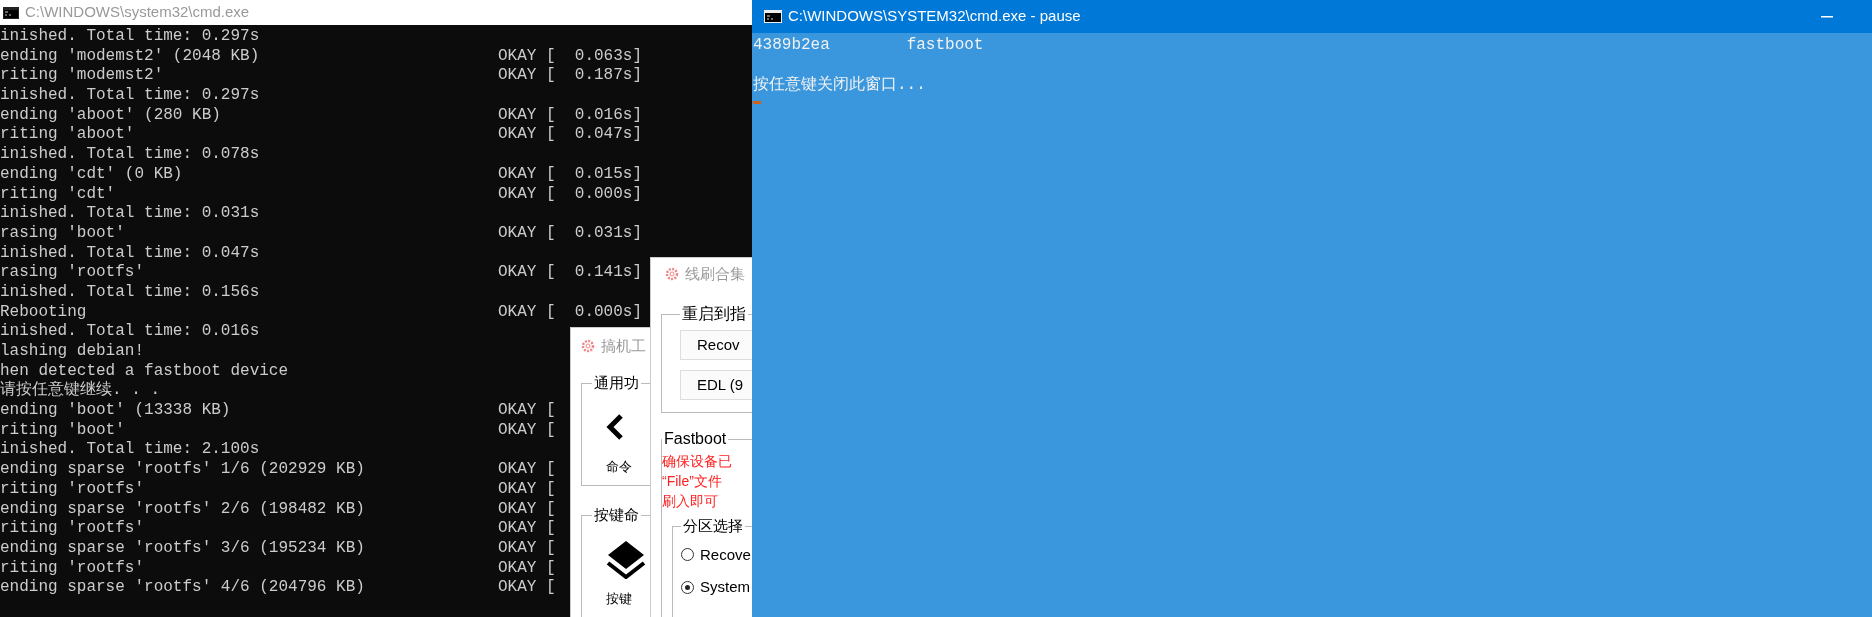 This screenshot has height=617, width=1872. What do you see at coordinates (570, 76) in the screenshot?
I see `status-text: OKAY [ 0.187s]` at bounding box center [570, 76].